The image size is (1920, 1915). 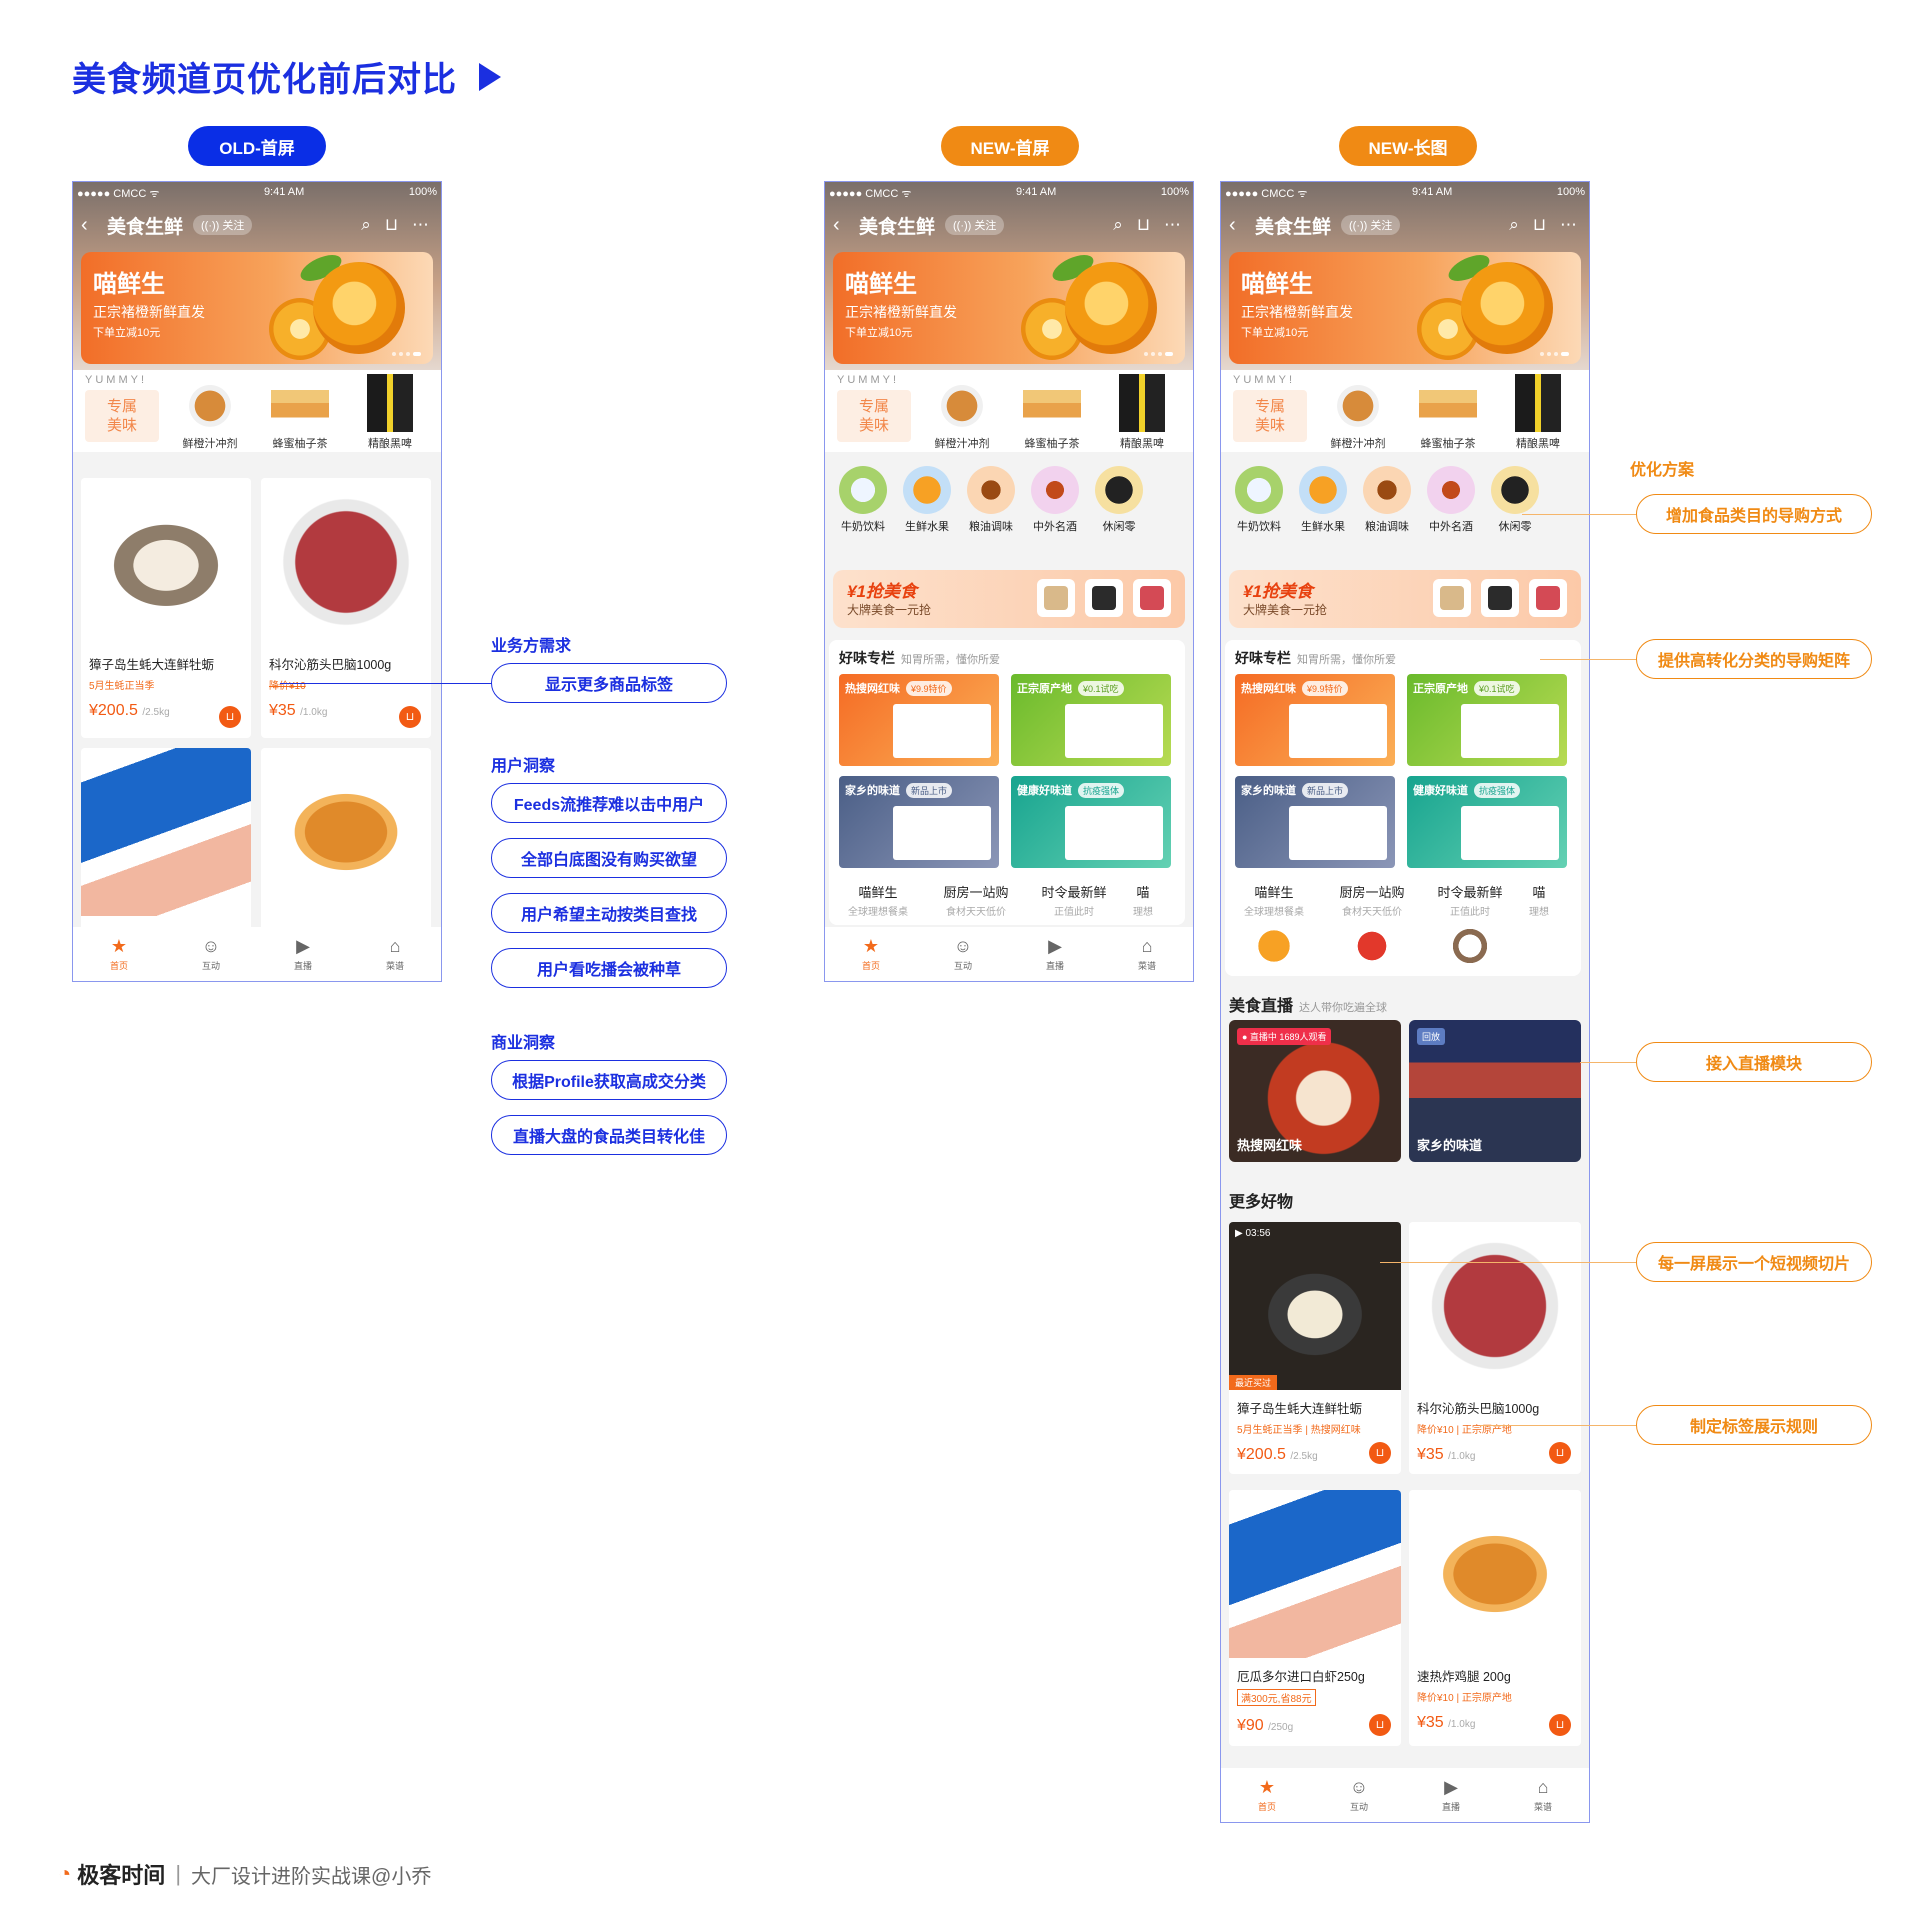 What do you see at coordinates (1387, 490) in the screenshot?
I see `oil-icon` at bounding box center [1387, 490].